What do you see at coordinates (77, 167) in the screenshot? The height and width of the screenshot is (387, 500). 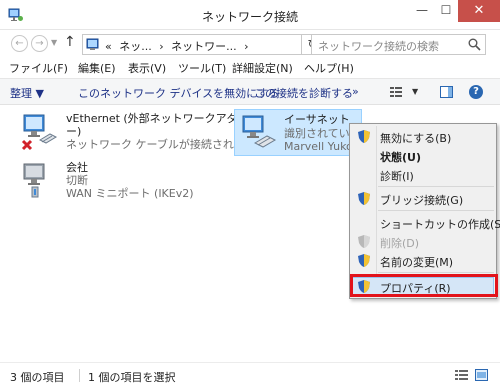 I see `adapter-name: 会社` at bounding box center [77, 167].